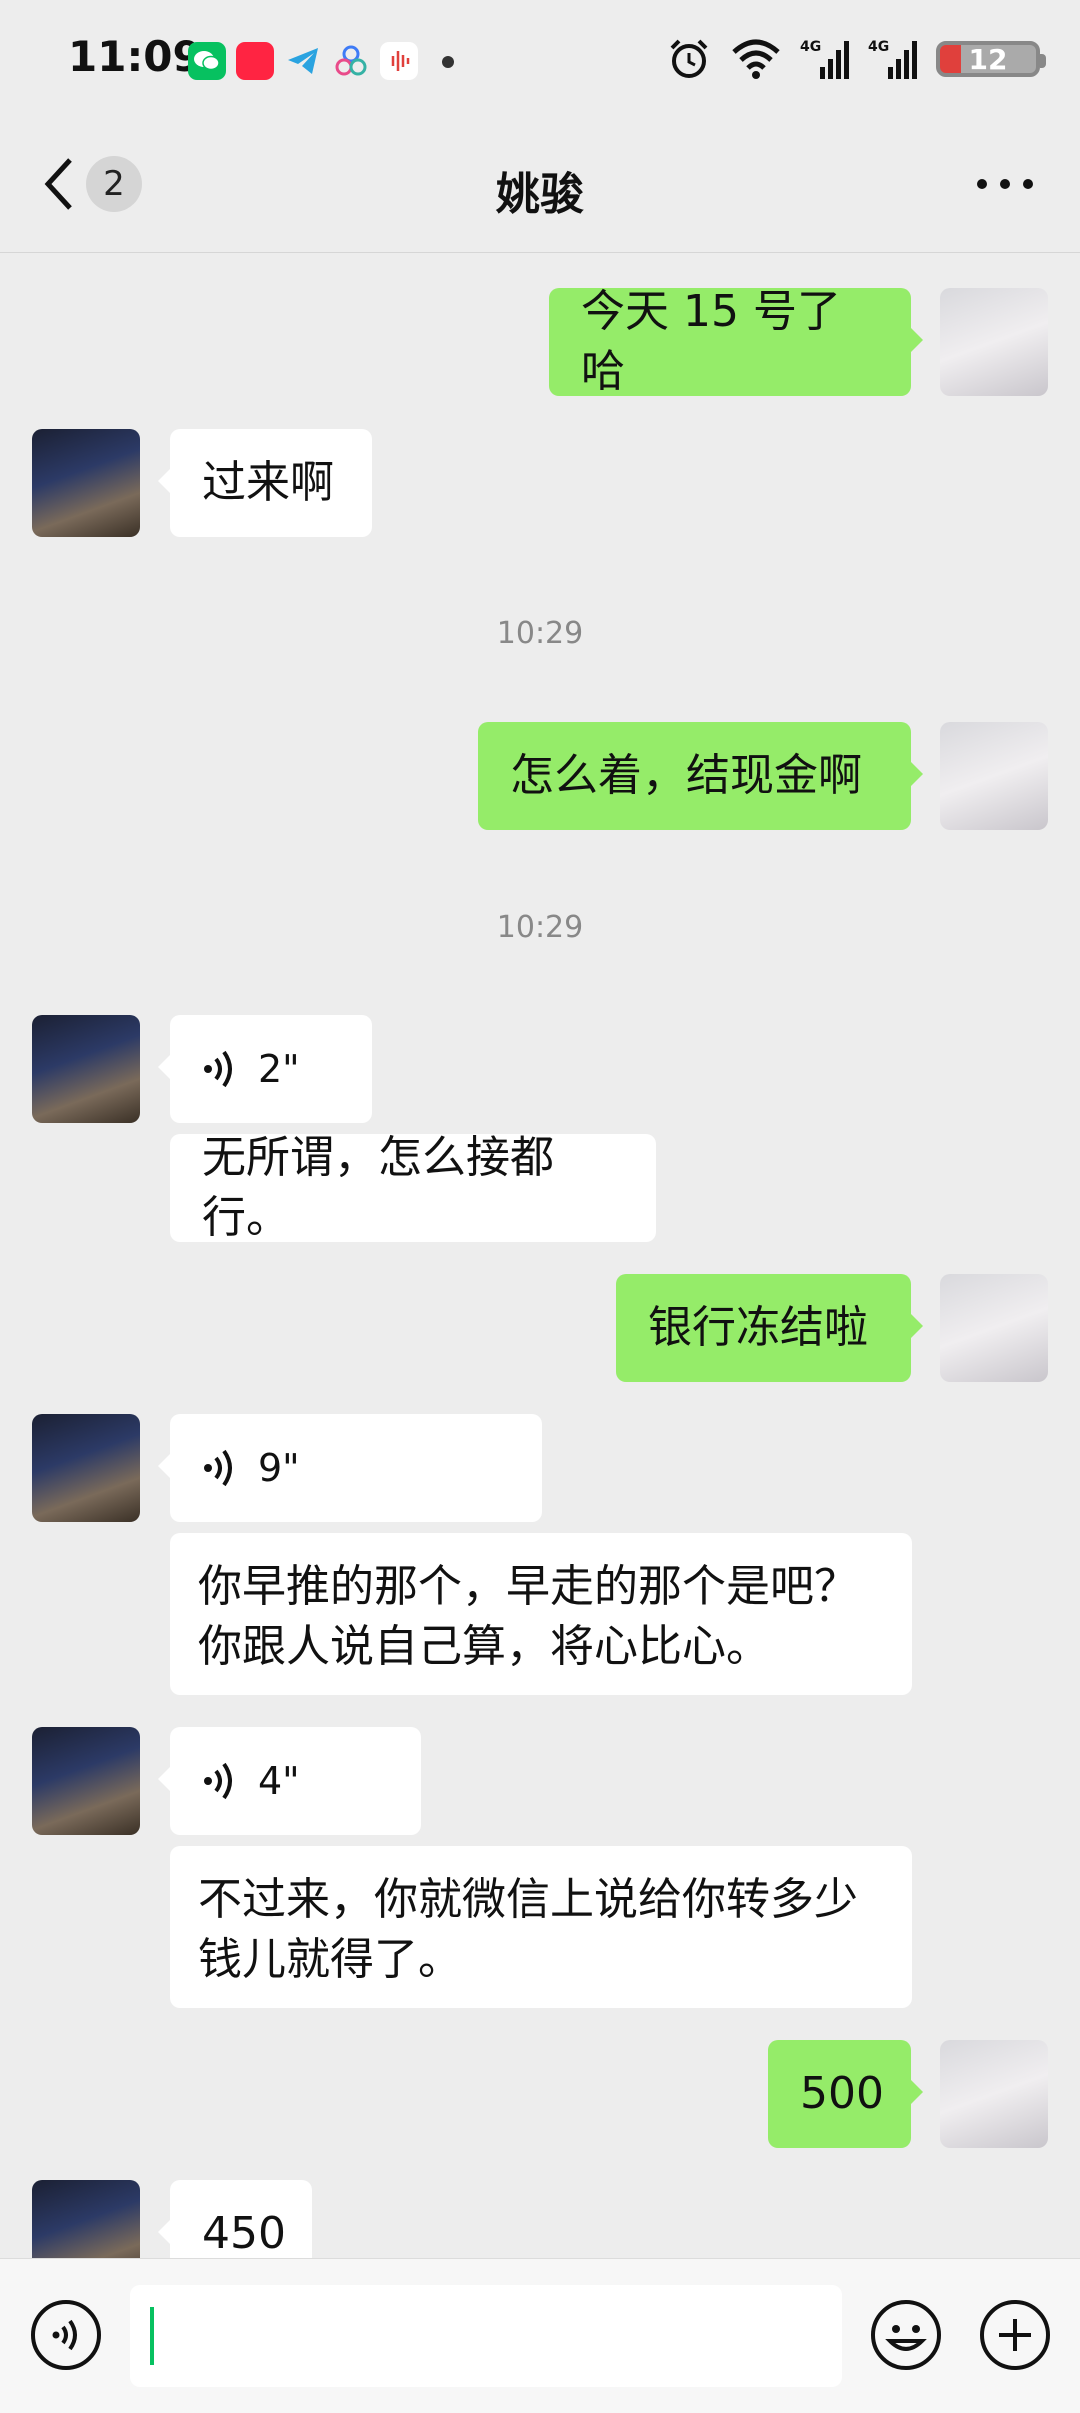 The width and height of the screenshot is (1080, 2413). I want to click on incoming-message: 450, so click(235, 2219).